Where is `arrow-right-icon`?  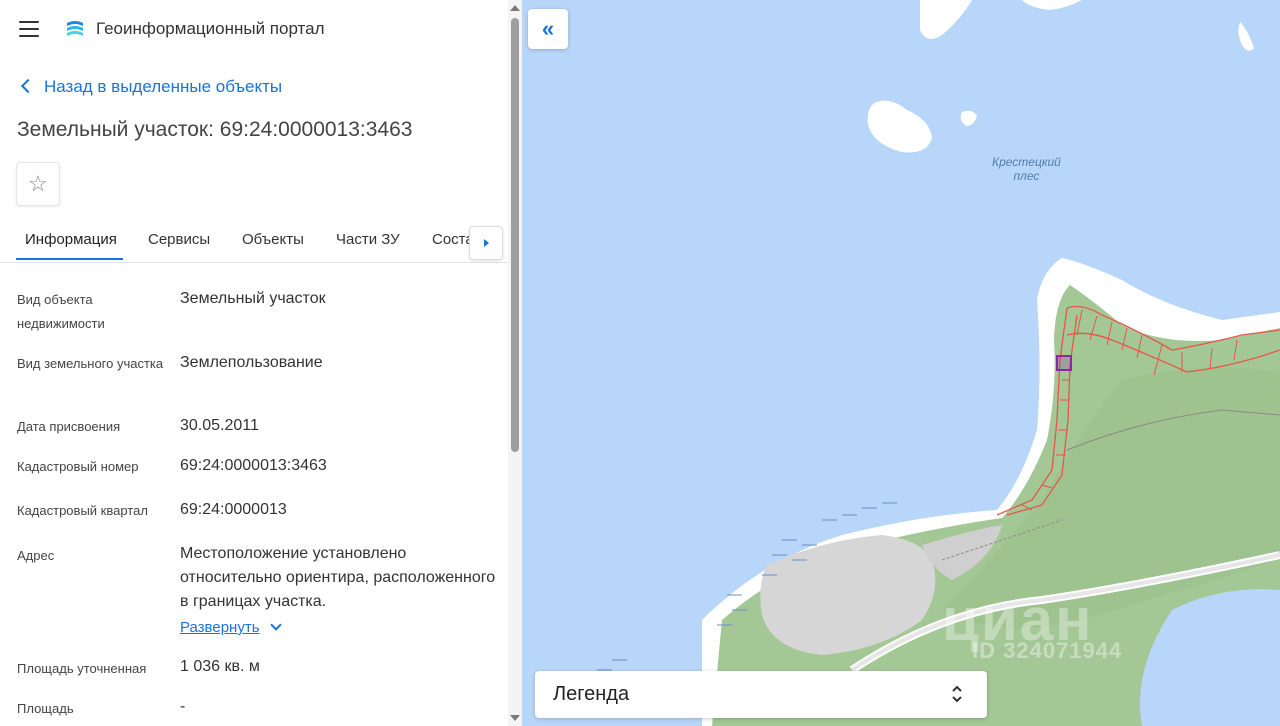
arrow-right-icon is located at coordinates (486, 243).